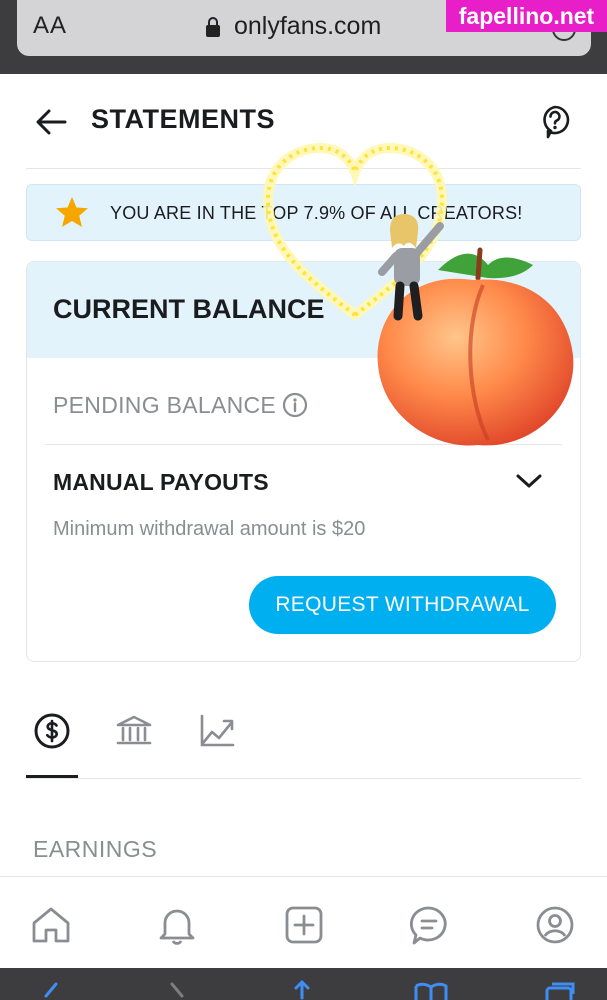 The image size is (607, 1000). Describe the element at coordinates (51, 925) in the screenshot. I see `home-icon` at that location.